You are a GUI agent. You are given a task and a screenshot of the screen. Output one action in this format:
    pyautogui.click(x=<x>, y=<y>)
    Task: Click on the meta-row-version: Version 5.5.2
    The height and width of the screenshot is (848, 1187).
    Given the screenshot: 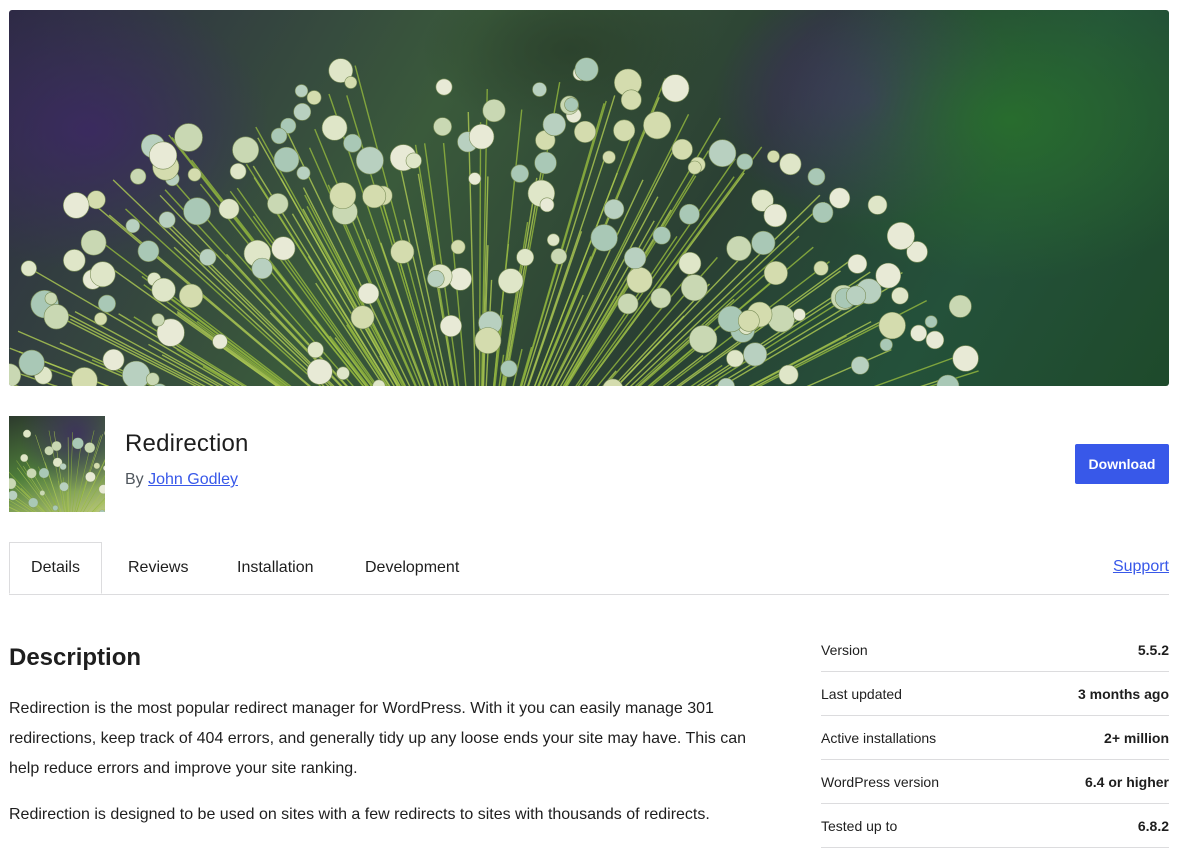 What is the action you would take?
    pyautogui.click(x=995, y=650)
    